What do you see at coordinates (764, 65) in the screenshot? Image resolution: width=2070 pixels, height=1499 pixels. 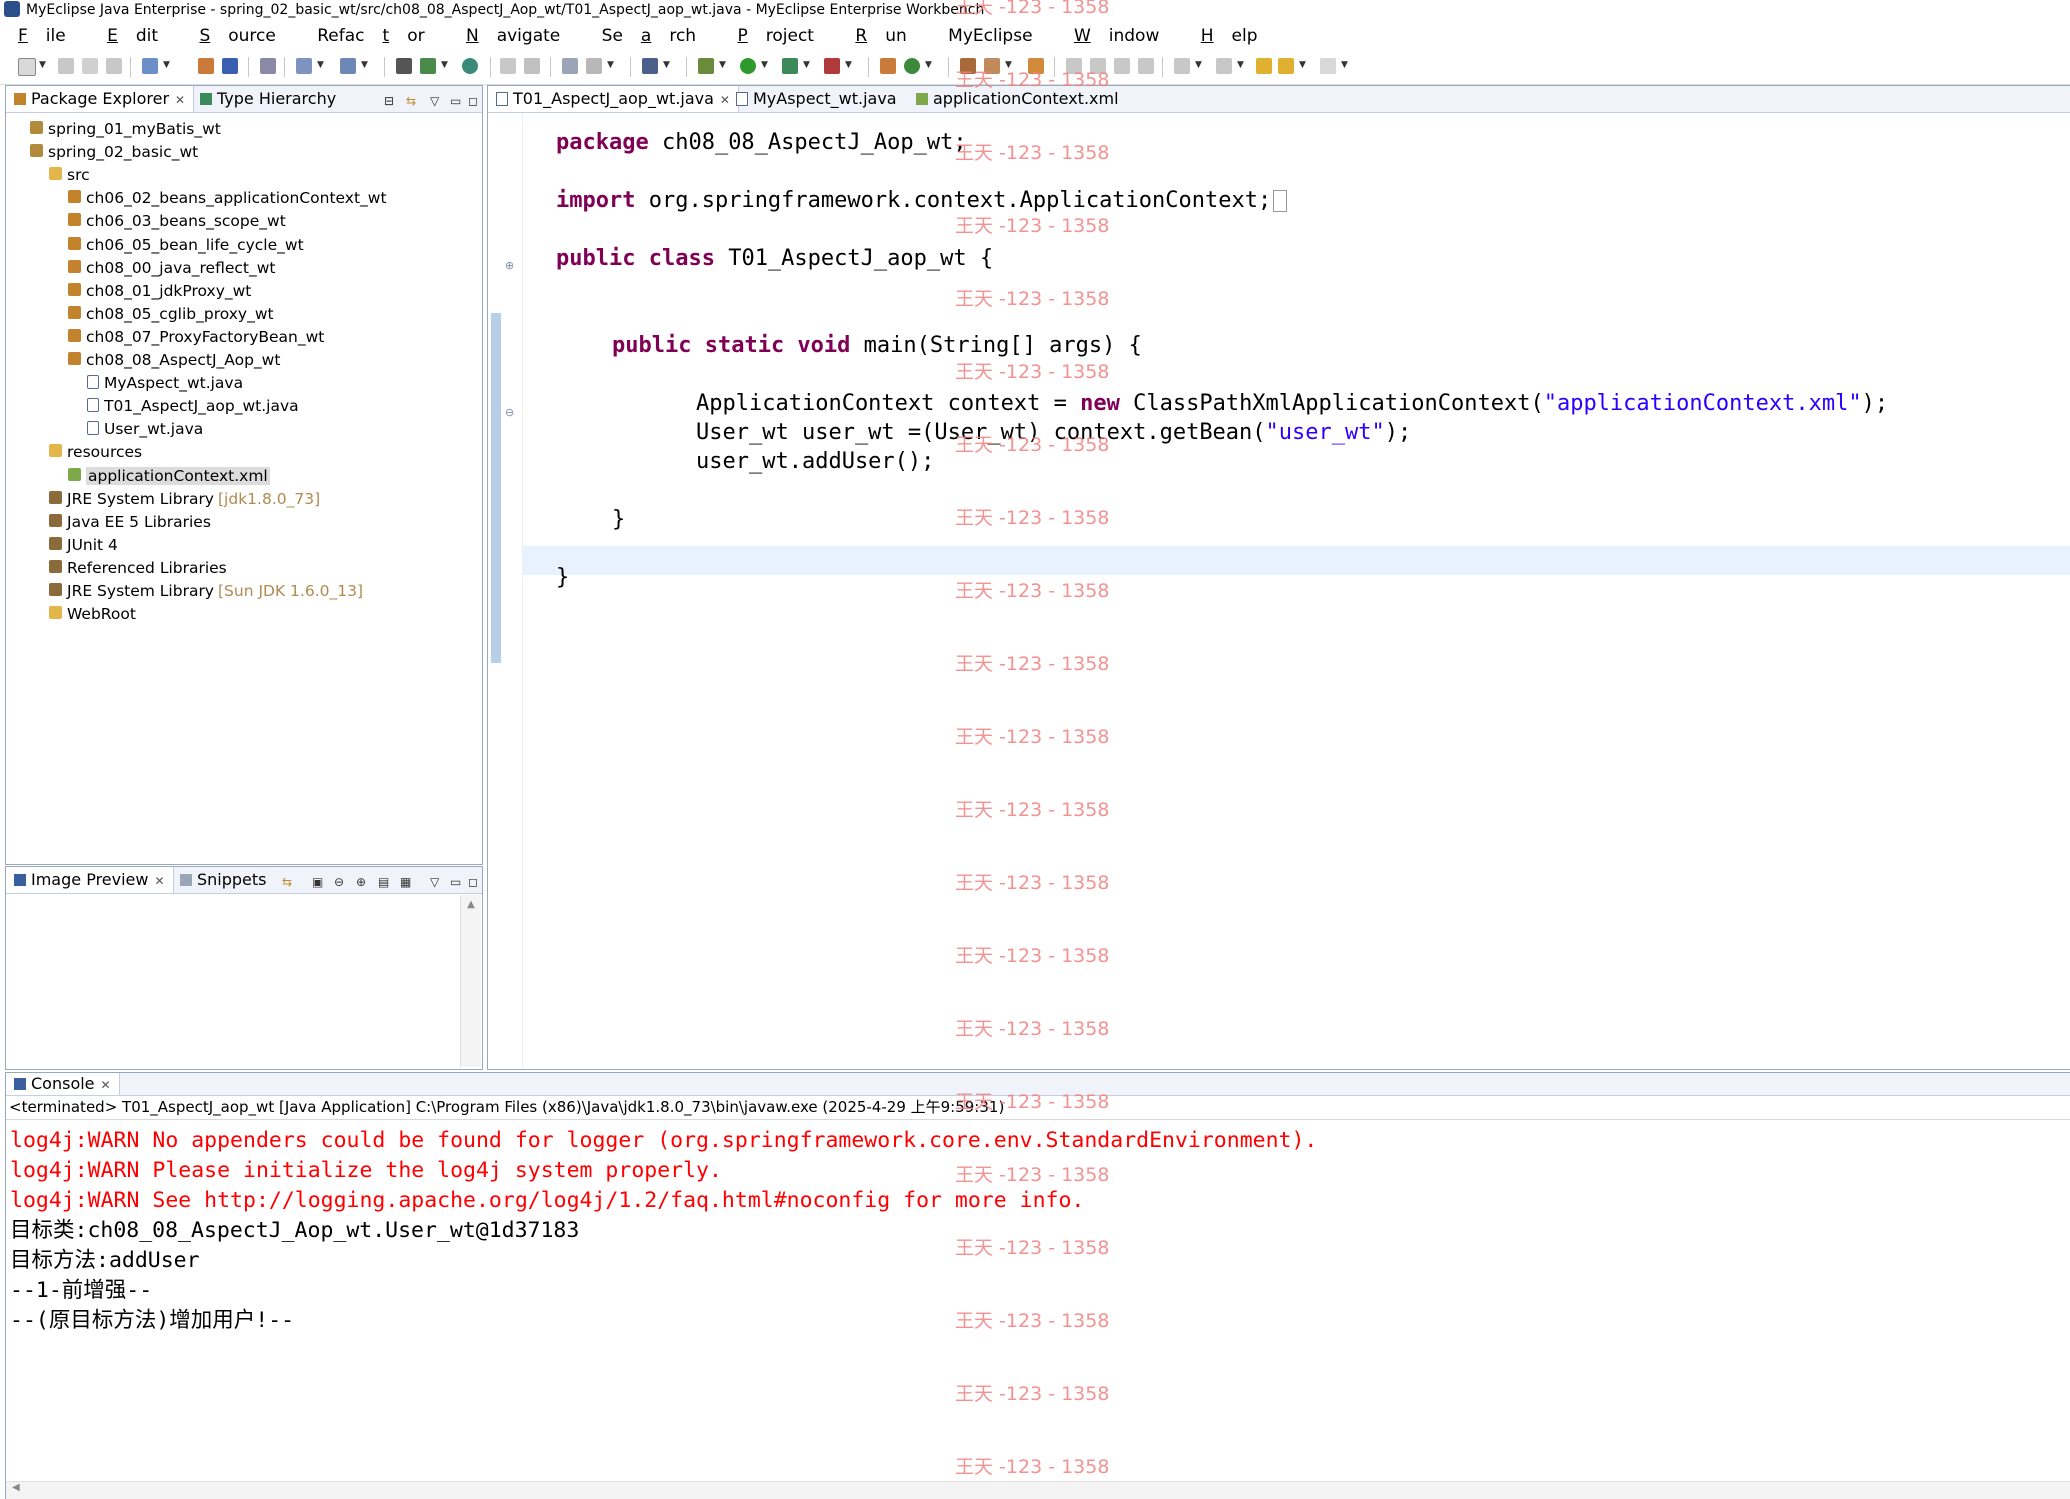 I see `run-dropdown-icon: ▼` at bounding box center [764, 65].